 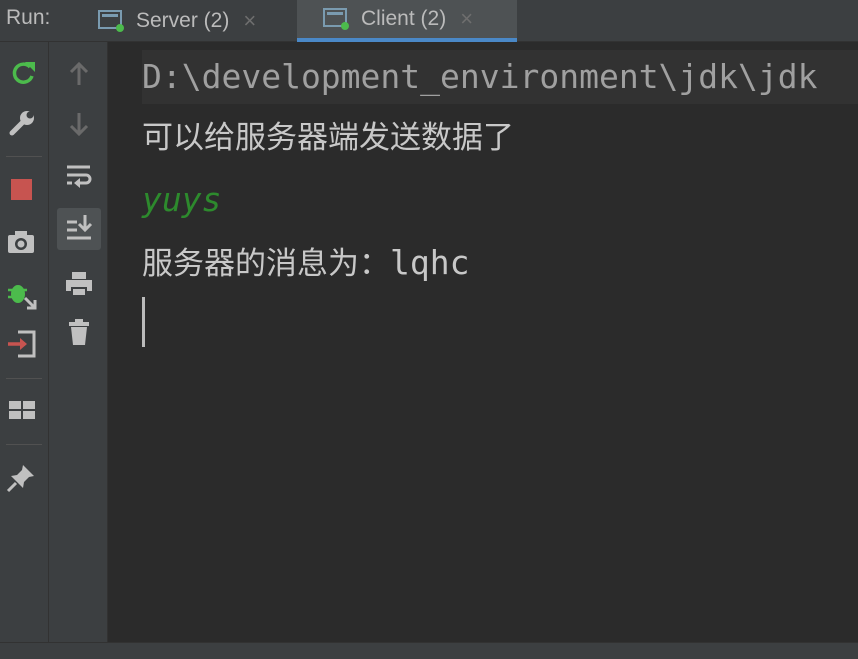 What do you see at coordinates (22, 410) in the screenshot?
I see `layout-icon` at bounding box center [22, 410].